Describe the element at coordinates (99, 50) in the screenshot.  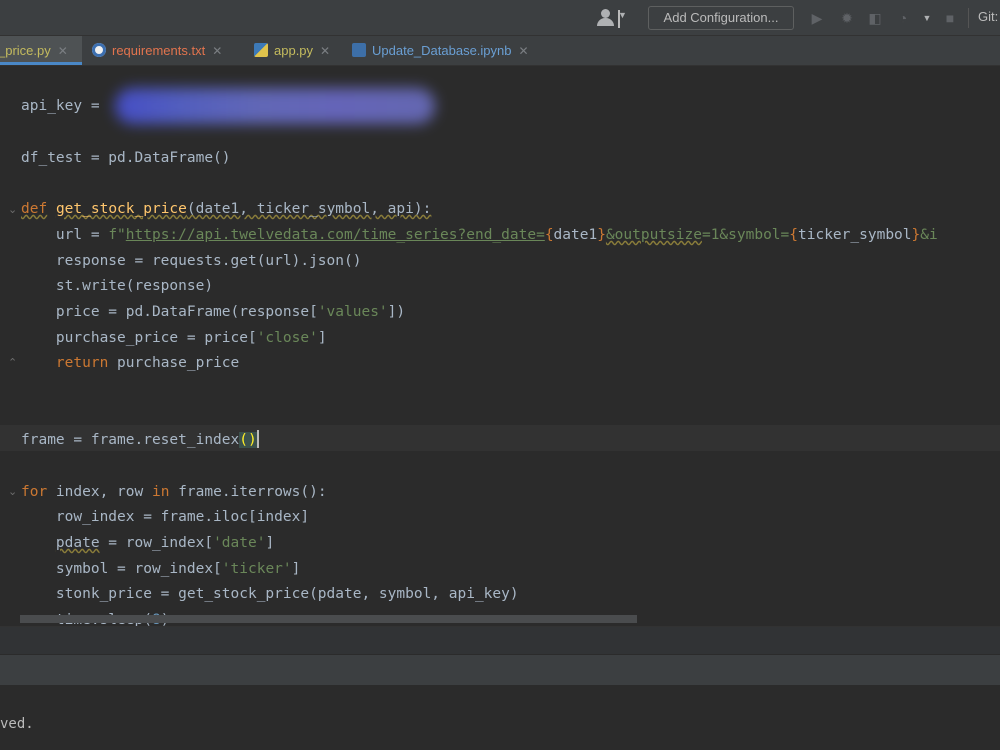
I see `text-file-icon` at that location.